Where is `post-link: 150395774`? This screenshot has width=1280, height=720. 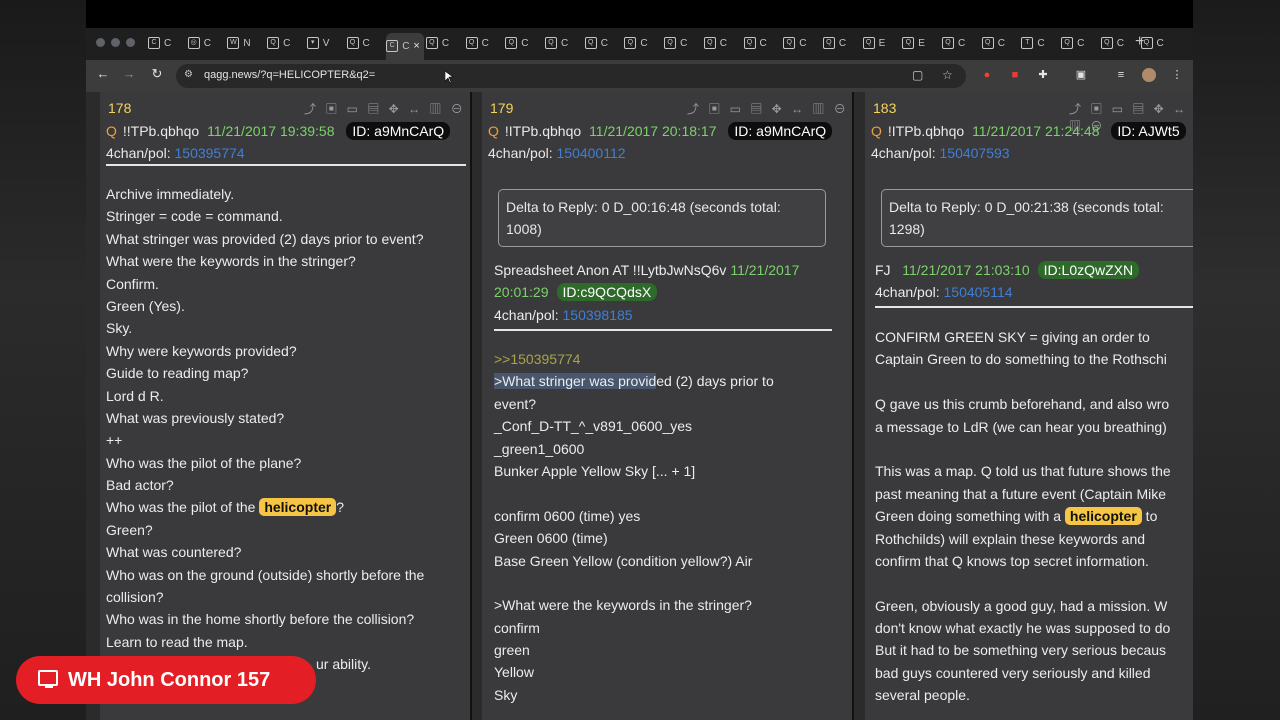
post-link: 150395774 is located at coordinates (210, 153).